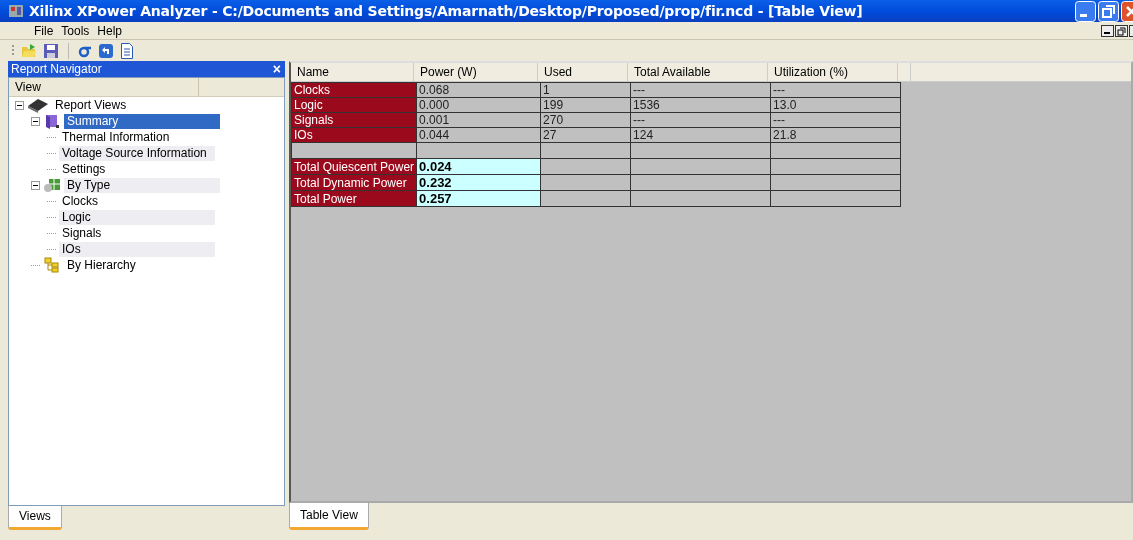  What do you see at coordinates (698, 72) in the screenshot?
I see `column-header: Total Available` at bounding box center [698, 72].